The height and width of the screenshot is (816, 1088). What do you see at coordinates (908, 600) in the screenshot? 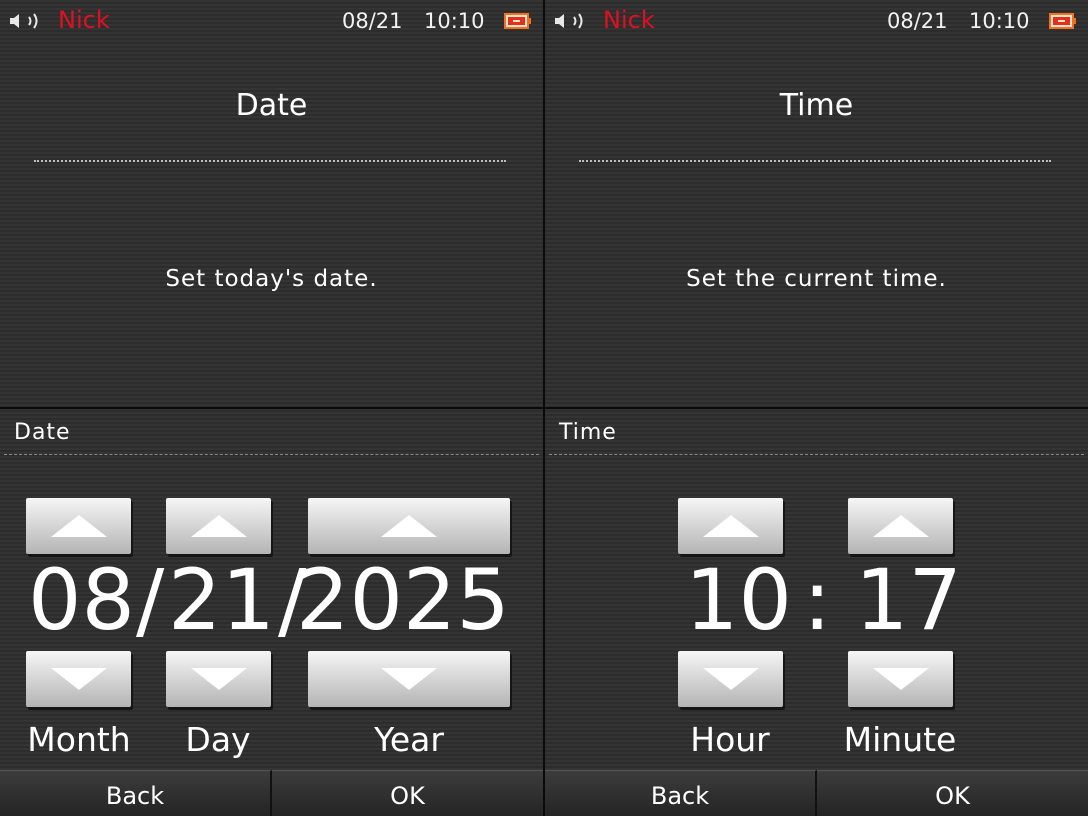
I see `minute-value: 17` at bounding box center [908, 600].